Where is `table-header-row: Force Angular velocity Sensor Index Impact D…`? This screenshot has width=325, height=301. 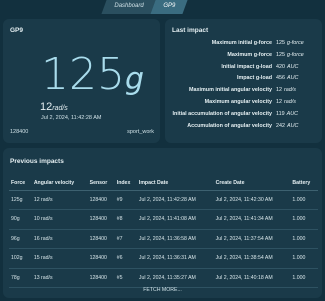
table-header-row: Force Angular velocity Sensor Index Impact D… is located at coordinates (163, 184).